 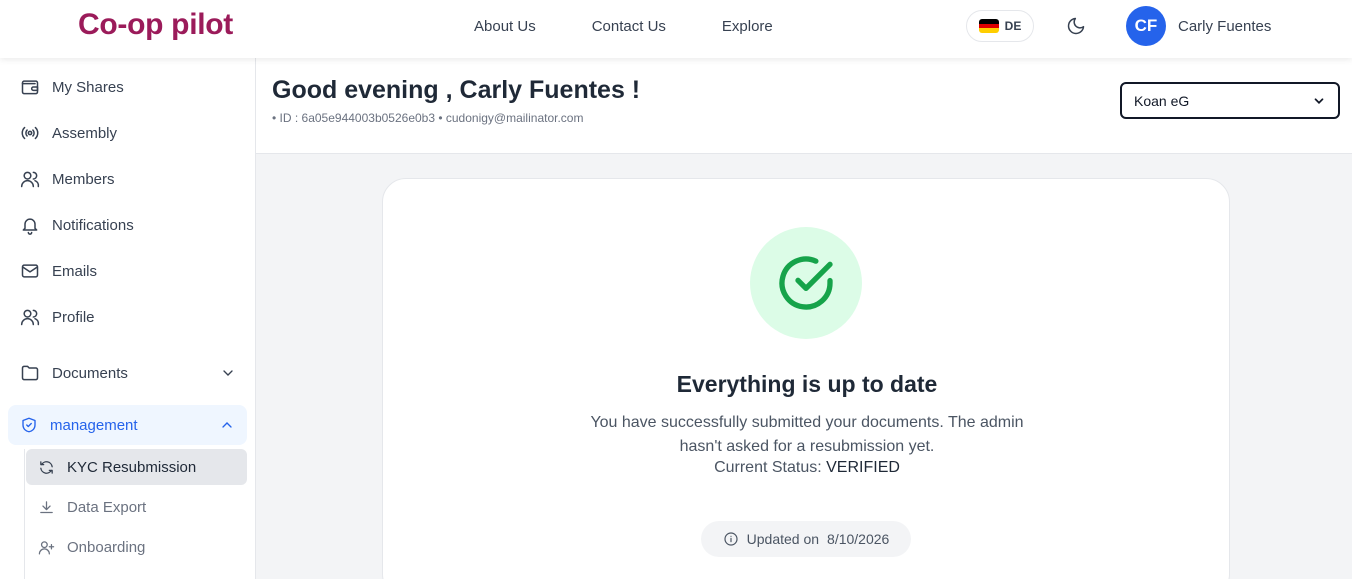 What do you see at coordinates (106, 547) in the screenshot?
I see `sidebar-item-label: Onboarding` at bounding box center [106, 547].